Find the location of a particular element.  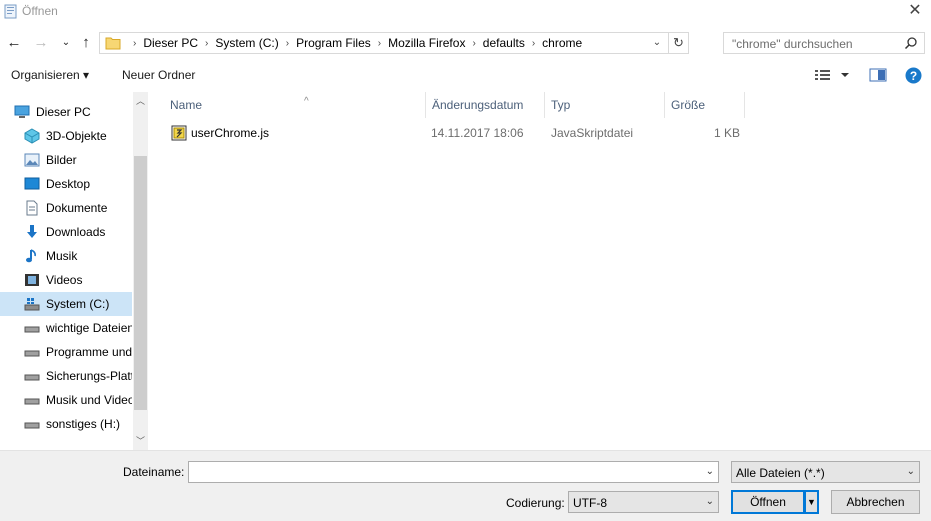

forward-button: → is located at coordinates (41, 43).